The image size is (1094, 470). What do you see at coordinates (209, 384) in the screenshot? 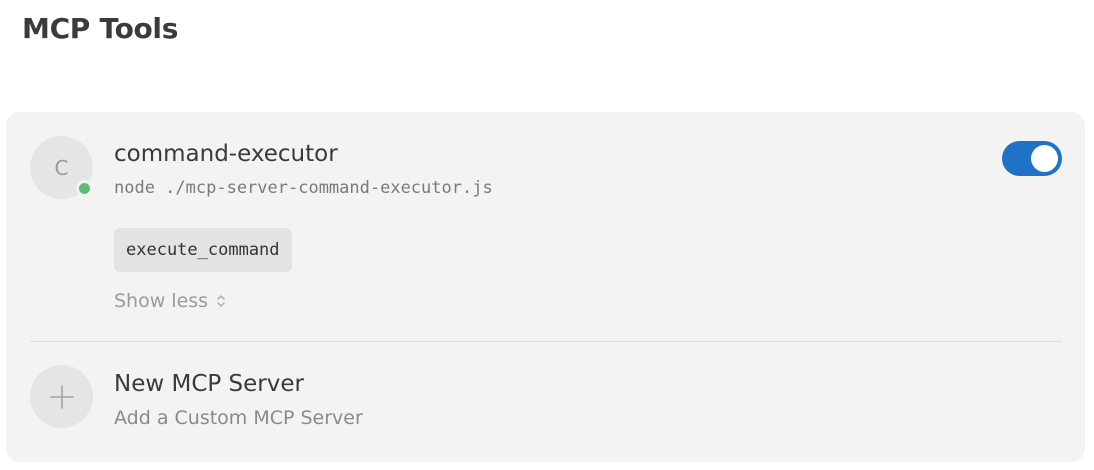
I see `new-server-title: New MCP Server` at bounding box center [209, 384].